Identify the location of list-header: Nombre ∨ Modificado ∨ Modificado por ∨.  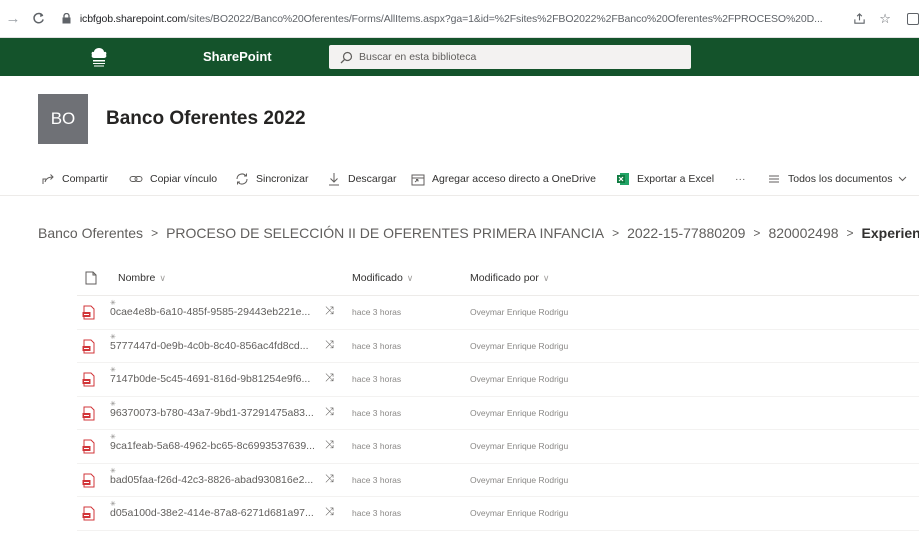
(498, 278).